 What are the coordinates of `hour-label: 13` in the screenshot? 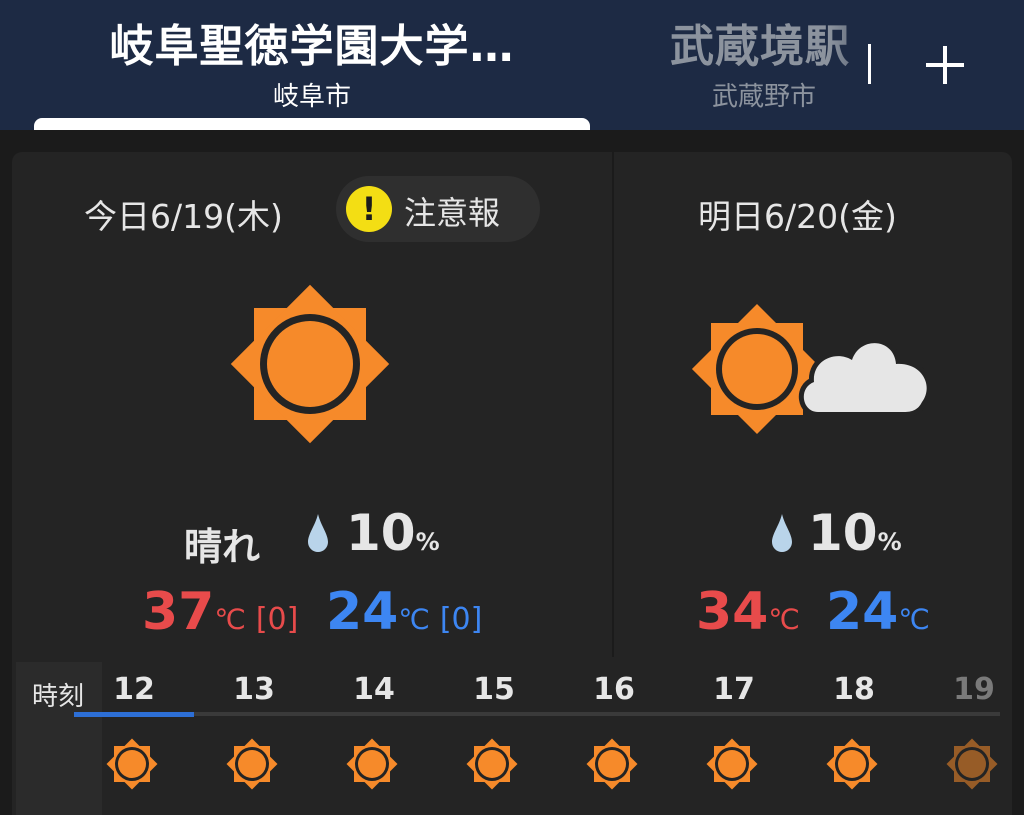 It's located at (254, 689).